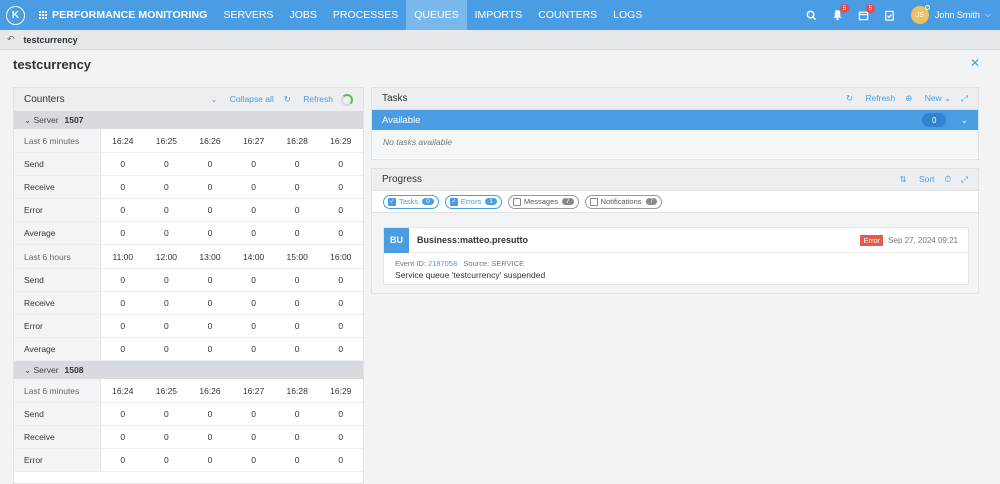 The height and width of the screenshot is (484, 1000). I want to click on filter-label: Errors, so click(471, 201).